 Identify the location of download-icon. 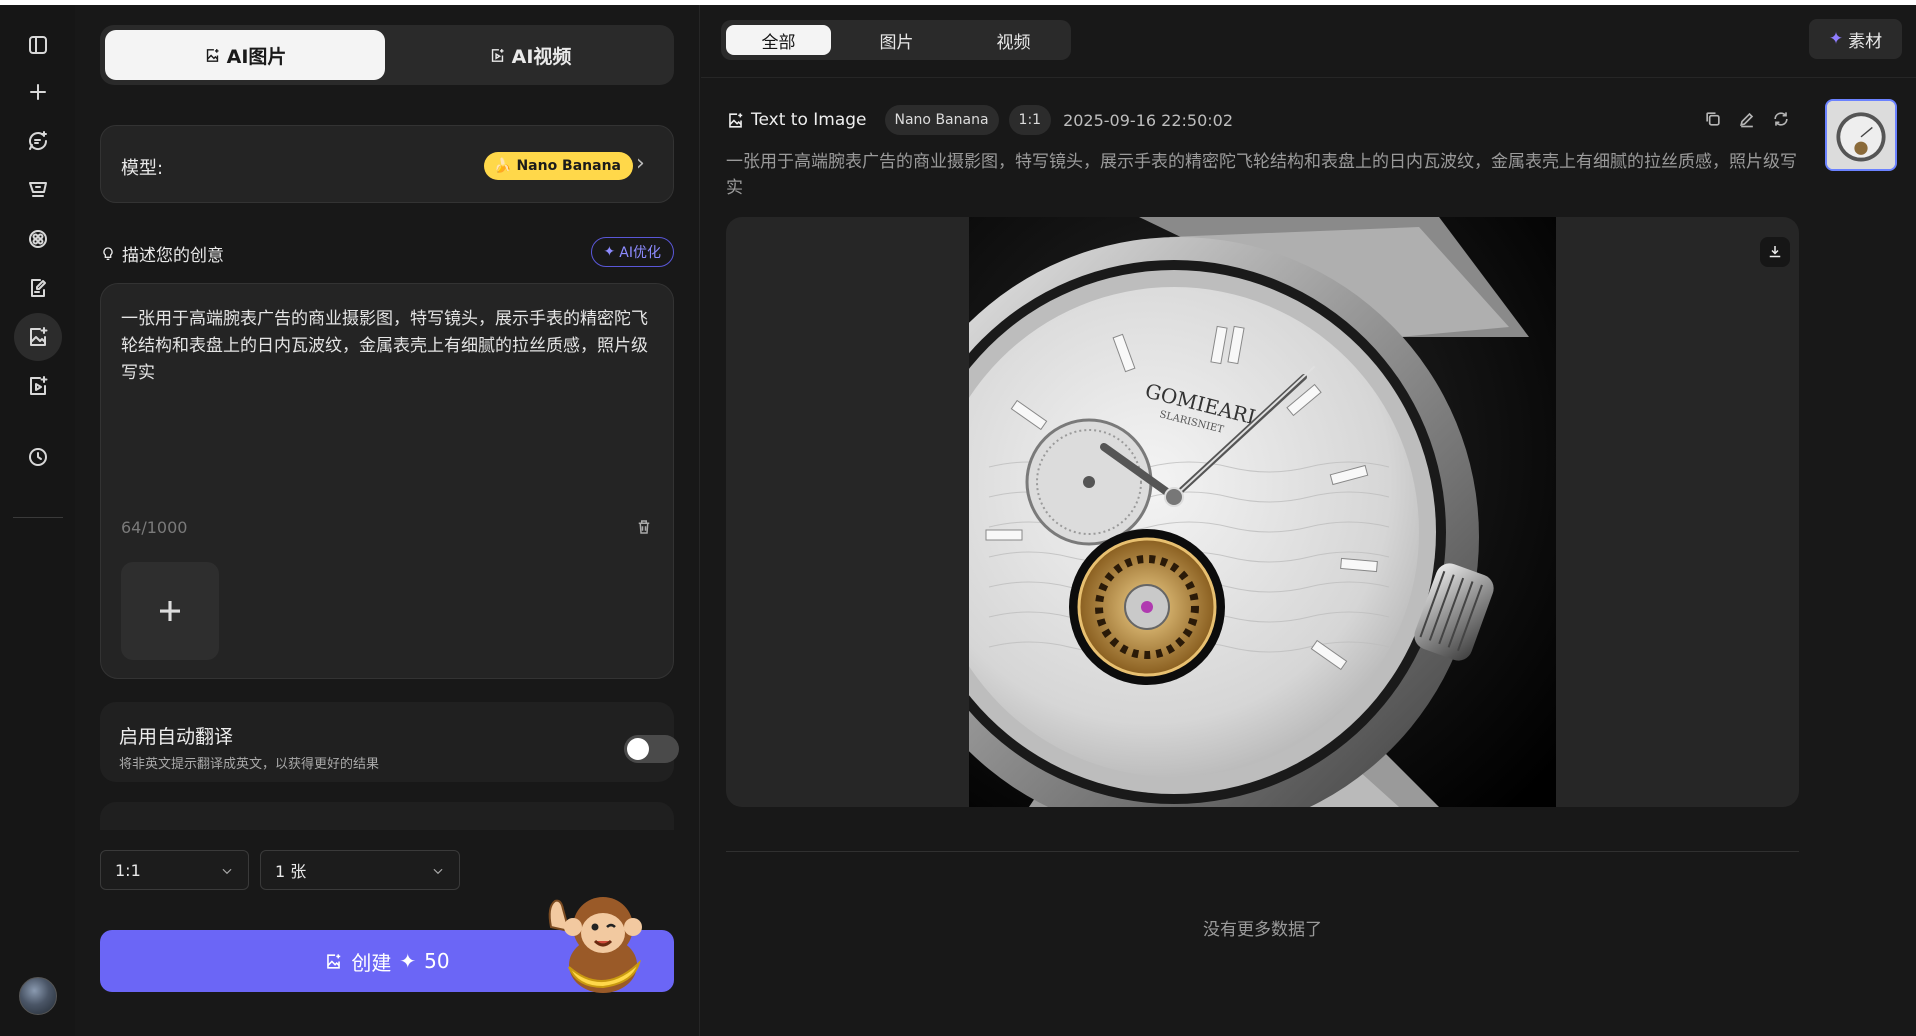
(1775, 252).